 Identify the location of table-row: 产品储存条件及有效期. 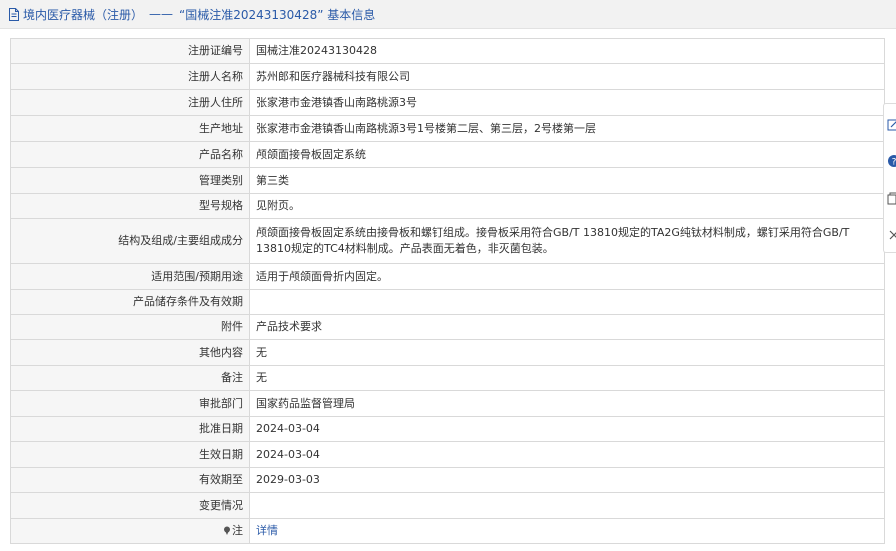
(447, 302).